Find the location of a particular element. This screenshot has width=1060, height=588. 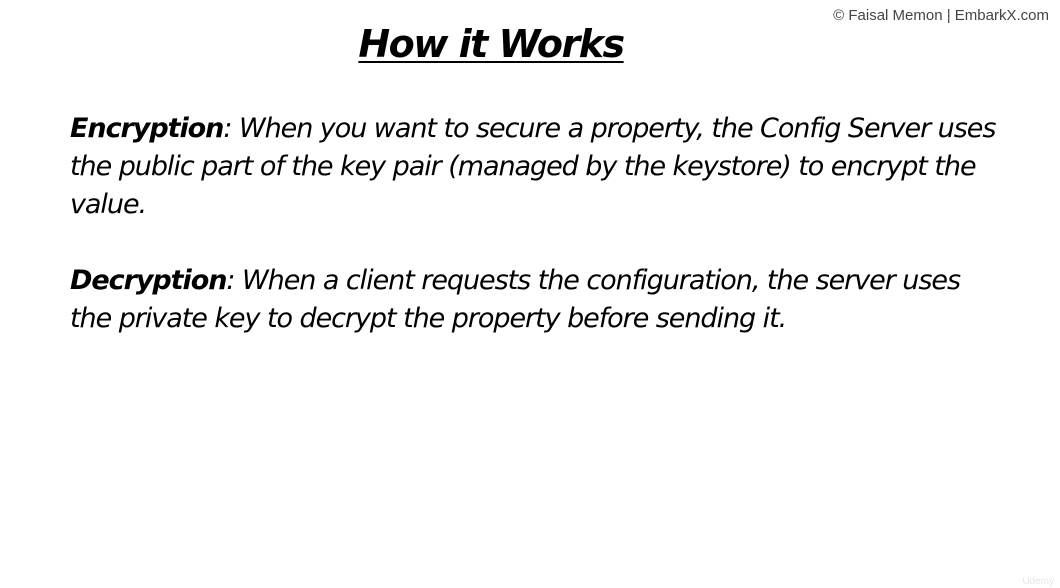

slide-title: How it Works is located at coordinates (491, 44).